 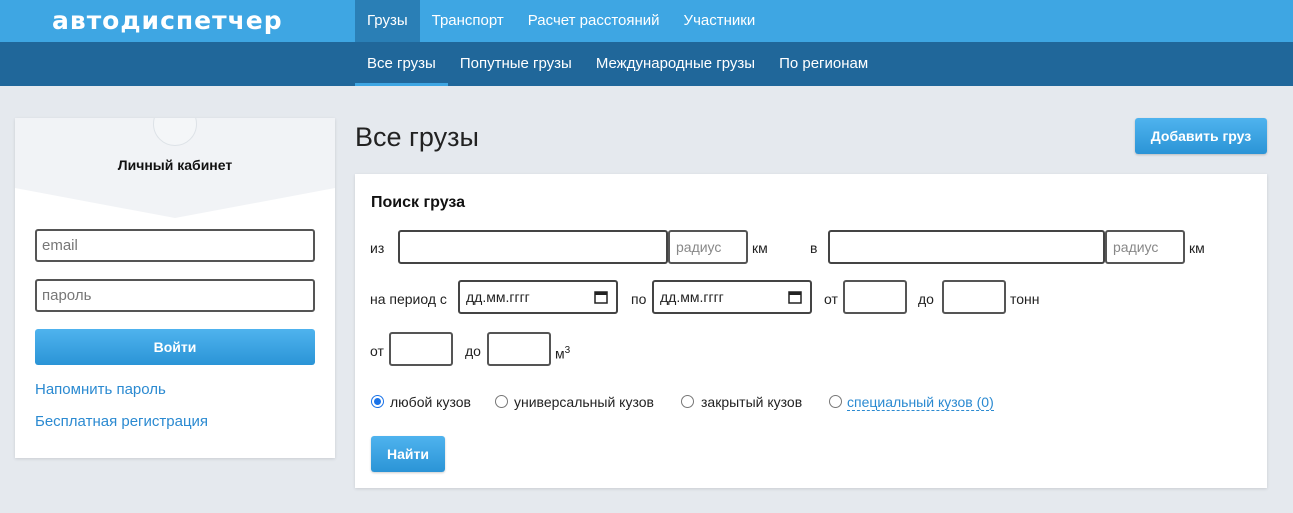 What do you see at coordinates (377, 351) in the screenshot?
I see `volume-from-label: от` at bounding box center [377, 351].